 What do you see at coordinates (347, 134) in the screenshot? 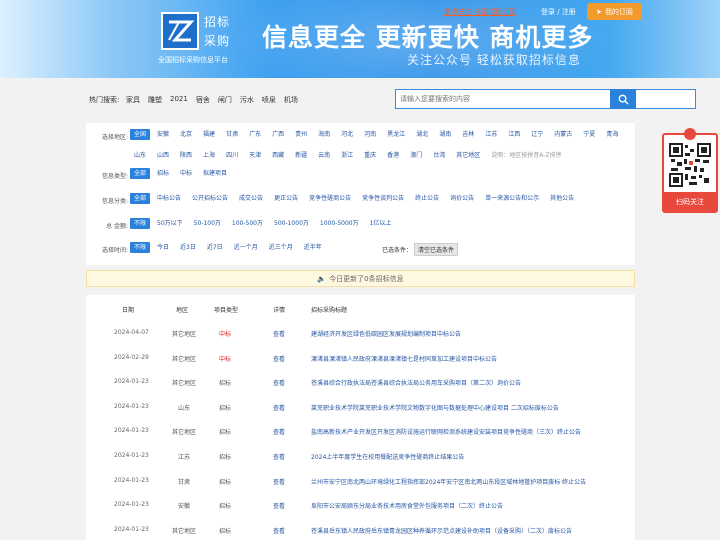
I see `filter-option: 河北` at bounding box center [347, 134].